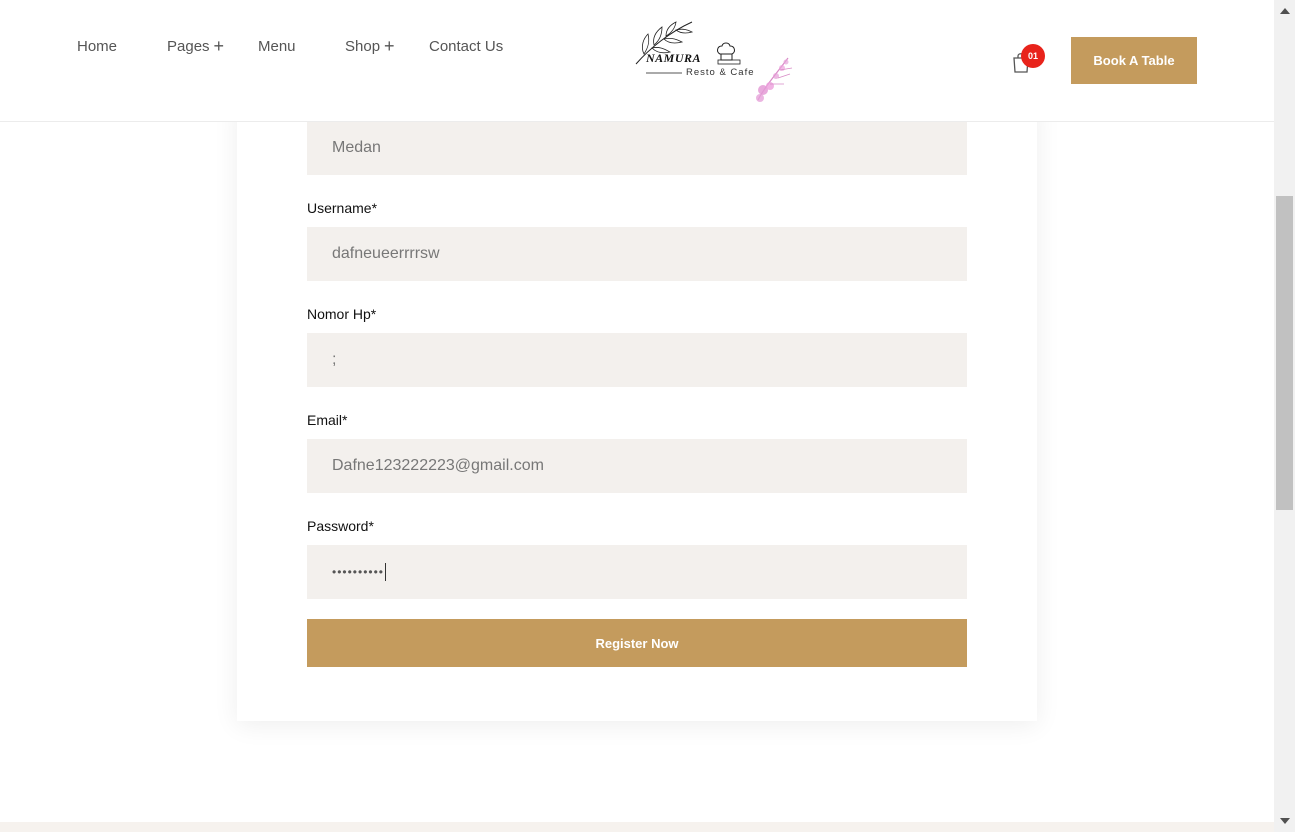 The width and height of the screenshot is (1295, 832). What do you see at coordinates (386, 253) in the screenshot?
I see `username-value: dafneueerrrrsw` at bounding box center [386, 253].